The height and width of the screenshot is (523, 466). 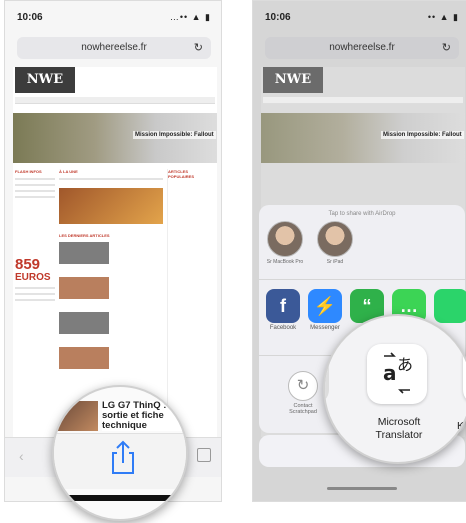 I want to click on divider, so click(x=362, y=279).